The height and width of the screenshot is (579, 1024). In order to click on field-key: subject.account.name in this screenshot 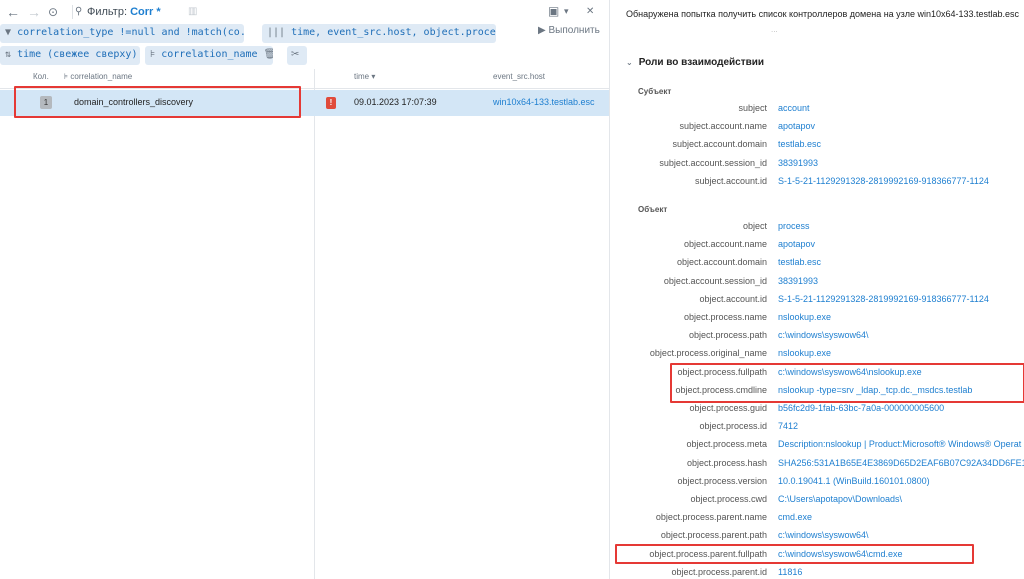, I will do `click(723, 126)`.